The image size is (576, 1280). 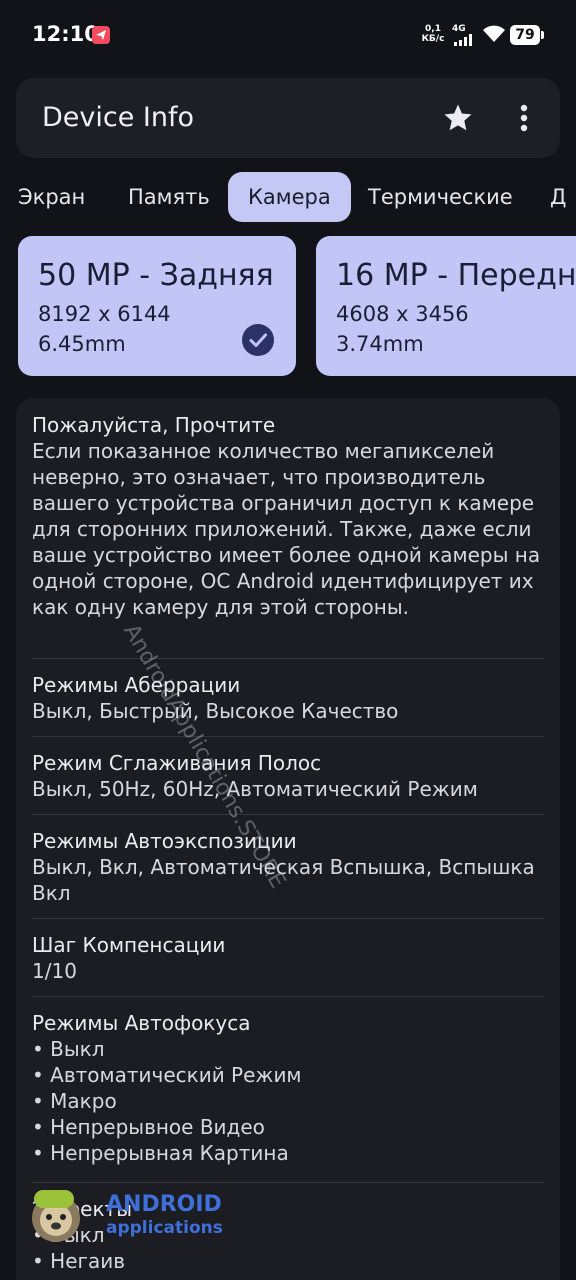 What do you see at coordinates (104, 314) in the screenshot?
I see `camera-resolution: 8192 x 6144` at bounding box center [104, 314].